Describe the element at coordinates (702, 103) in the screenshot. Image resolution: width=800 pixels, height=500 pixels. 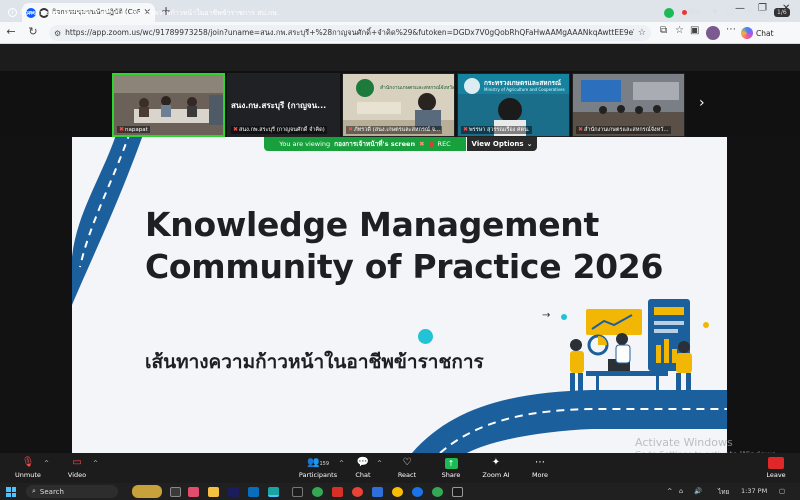
I see `gallery-next-arrow-icon: ›` at that location.